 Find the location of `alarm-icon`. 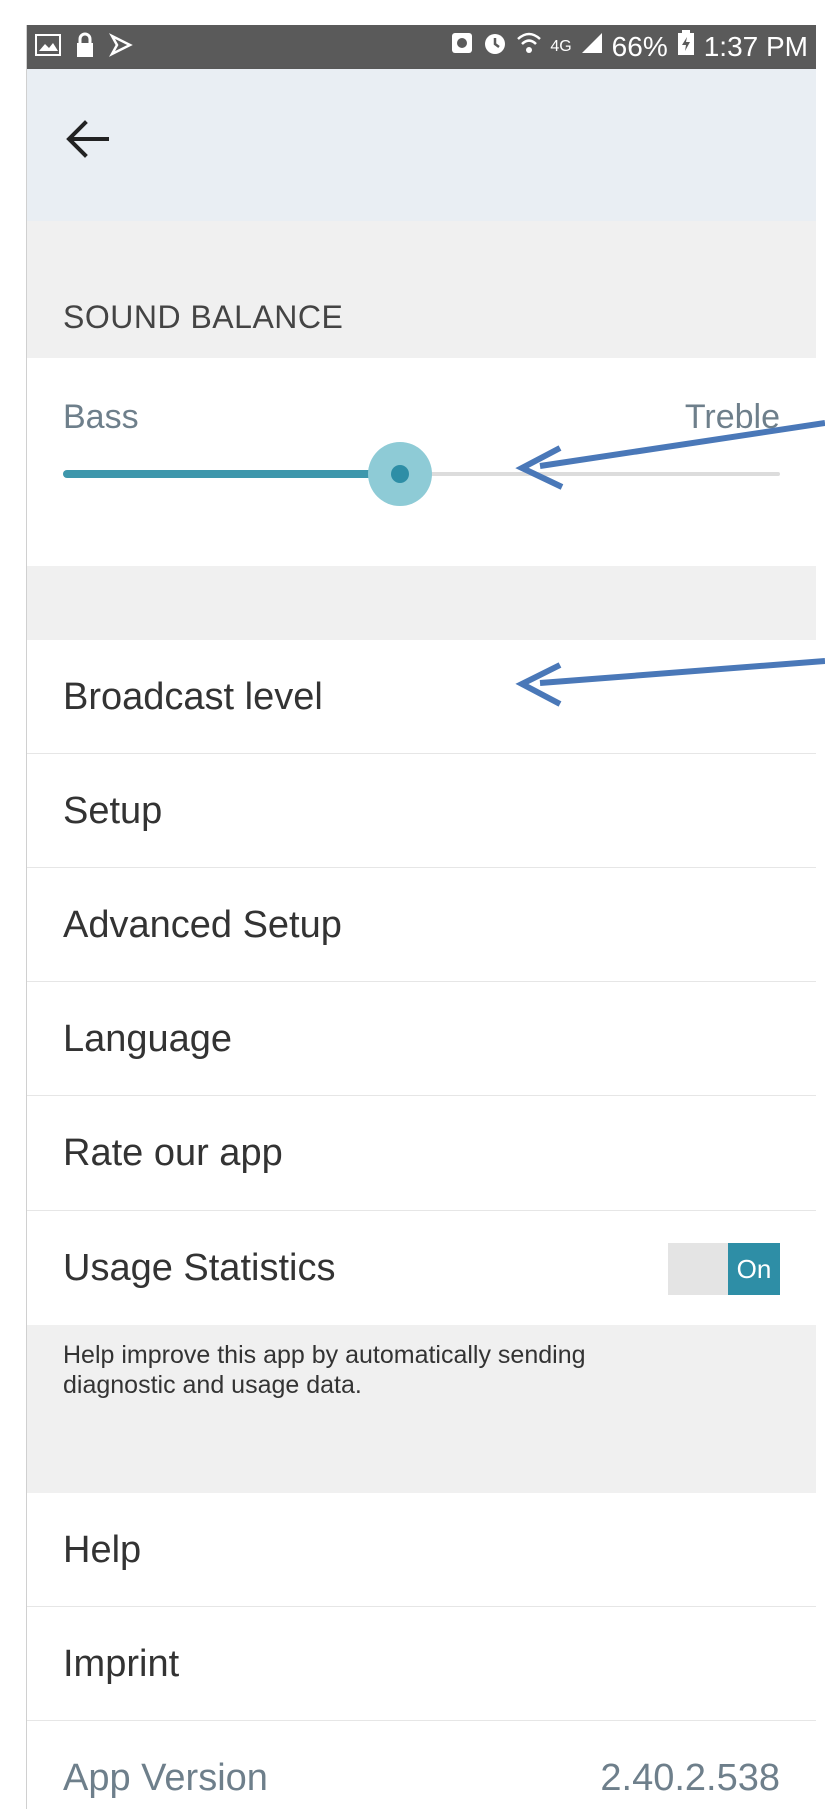

alarm-icon is located at coordinates (495, 47).